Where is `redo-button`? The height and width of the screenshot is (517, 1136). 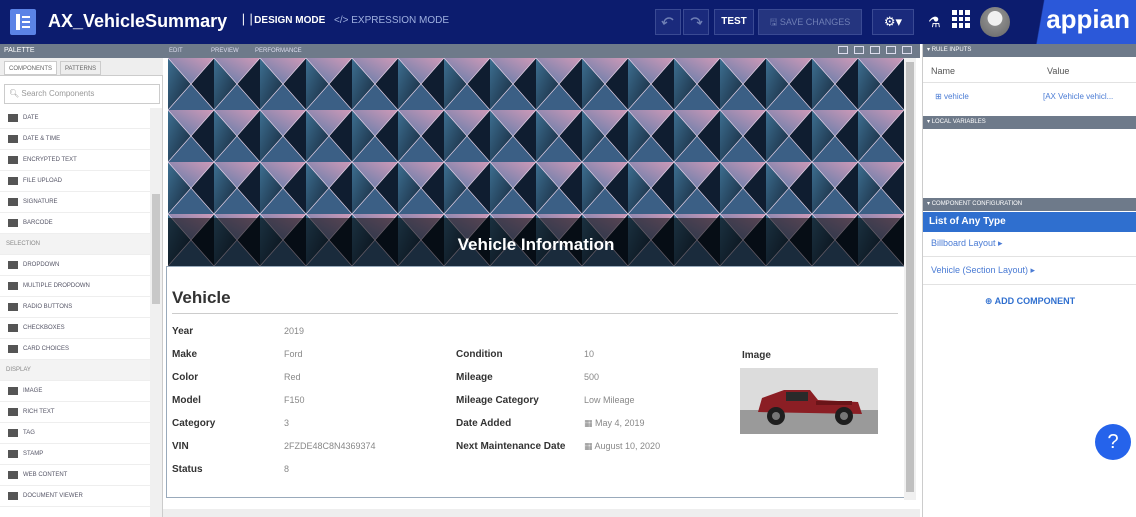 redo-button is located at coordinates (696, 22).